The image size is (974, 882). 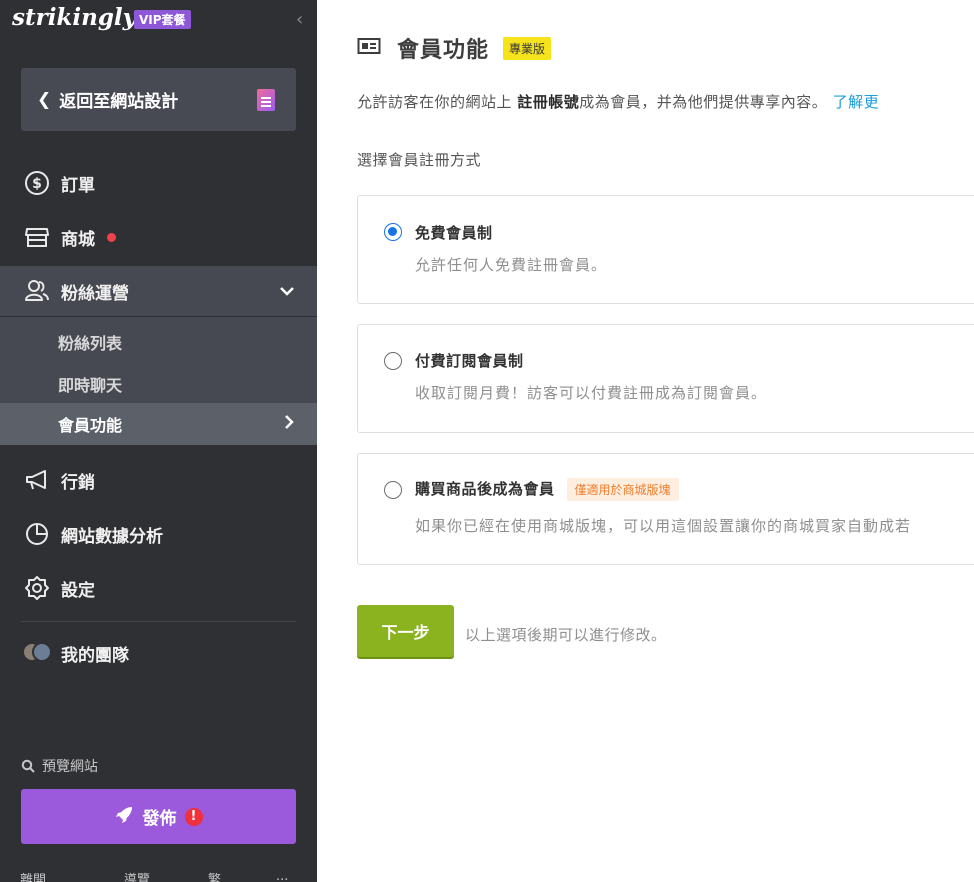 What do you see at coordinates (74, 17) in the screenshot?
I see `brand-logo: strikingly` at bounding box center [74, 17].